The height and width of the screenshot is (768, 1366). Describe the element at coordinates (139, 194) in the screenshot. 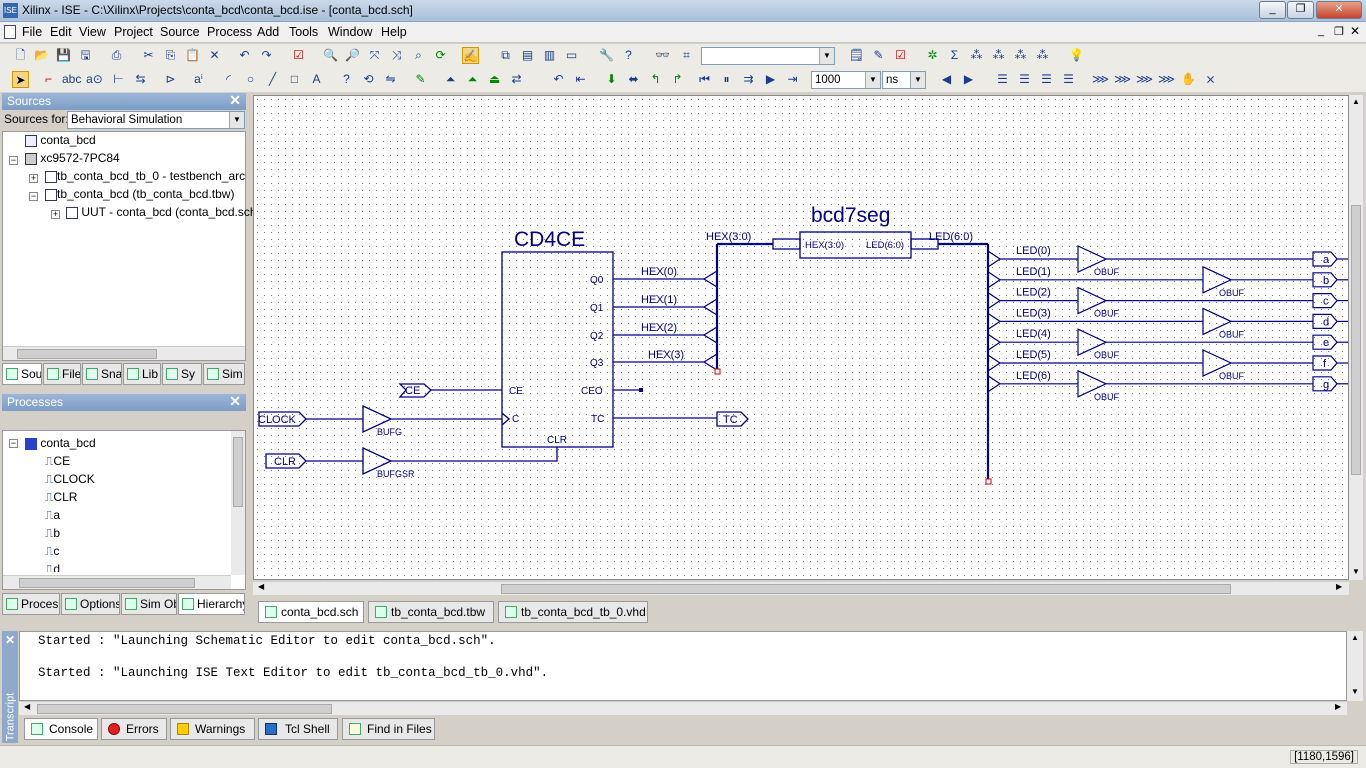

I see `tree-item-tbw: tb_conta_bcd (tb_conta_bcd.tbw)` at that location.